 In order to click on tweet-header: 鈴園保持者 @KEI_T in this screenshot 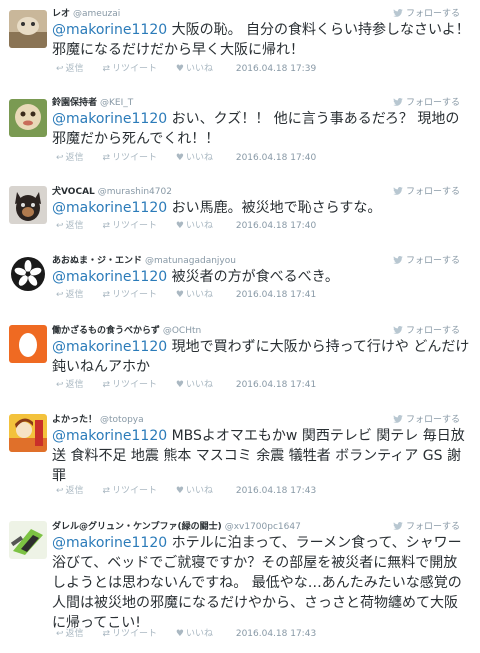, I will do `click(92, 103)`.